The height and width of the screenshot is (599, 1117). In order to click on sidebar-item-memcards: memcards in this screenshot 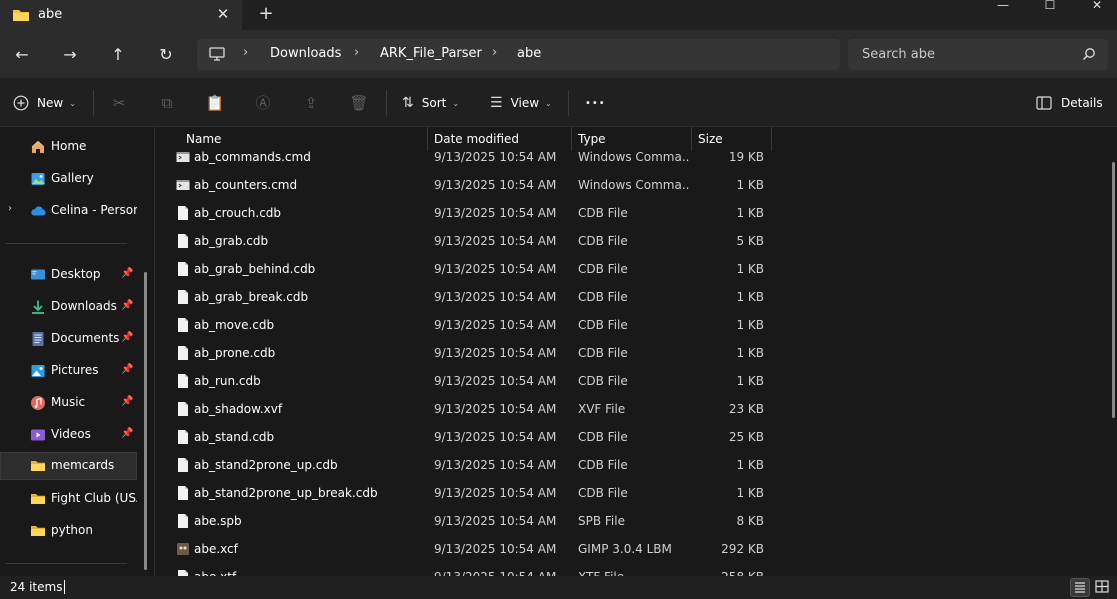, I will do `click(68, 466)`.